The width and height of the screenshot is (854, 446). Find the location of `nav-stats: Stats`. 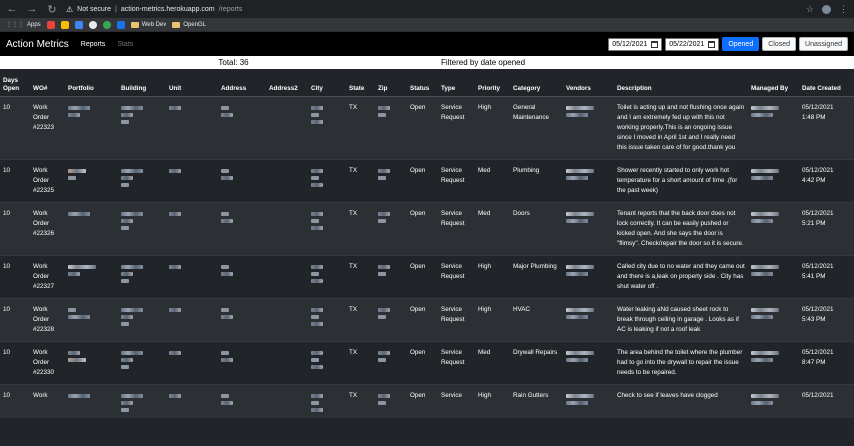

nav-stats: Stats is located at coordinates (125, 44).